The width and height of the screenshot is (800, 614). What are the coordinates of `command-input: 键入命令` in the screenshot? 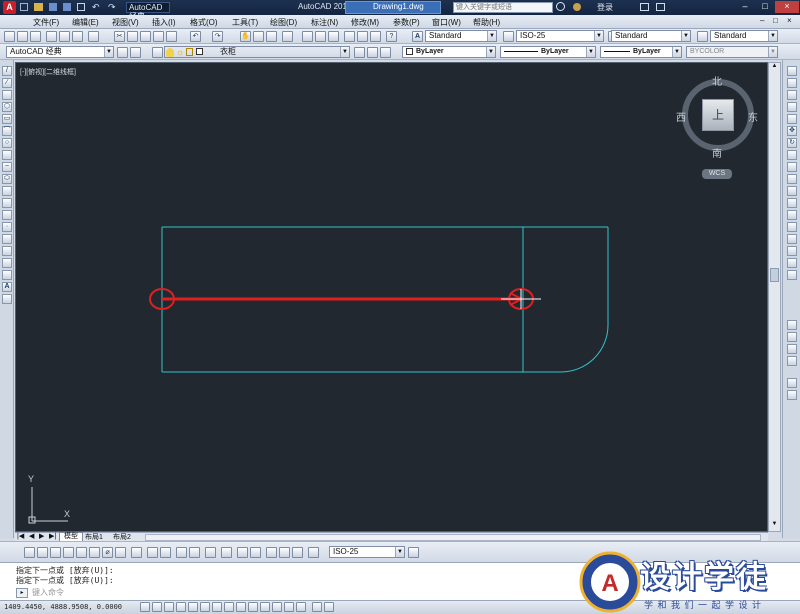 It's located at (302, 593).